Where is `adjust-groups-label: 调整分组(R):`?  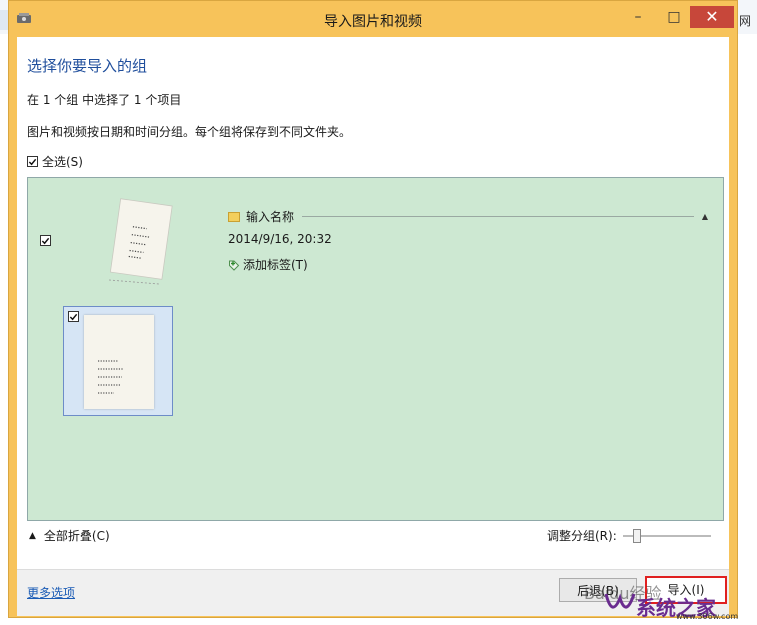 adjust-groups-label: 调整分组(R): is located at coordinates (582, 536).